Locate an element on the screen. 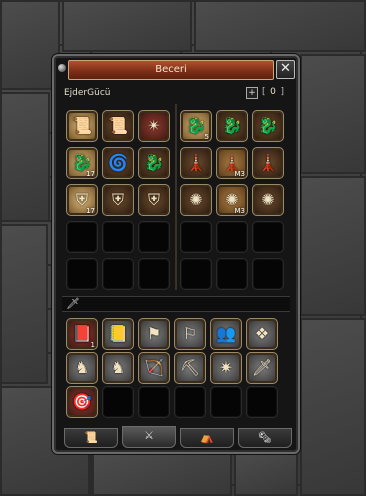 This screenshot has width=366, height=496. skill-slot: ❖ is located at coordinates (262, 334).